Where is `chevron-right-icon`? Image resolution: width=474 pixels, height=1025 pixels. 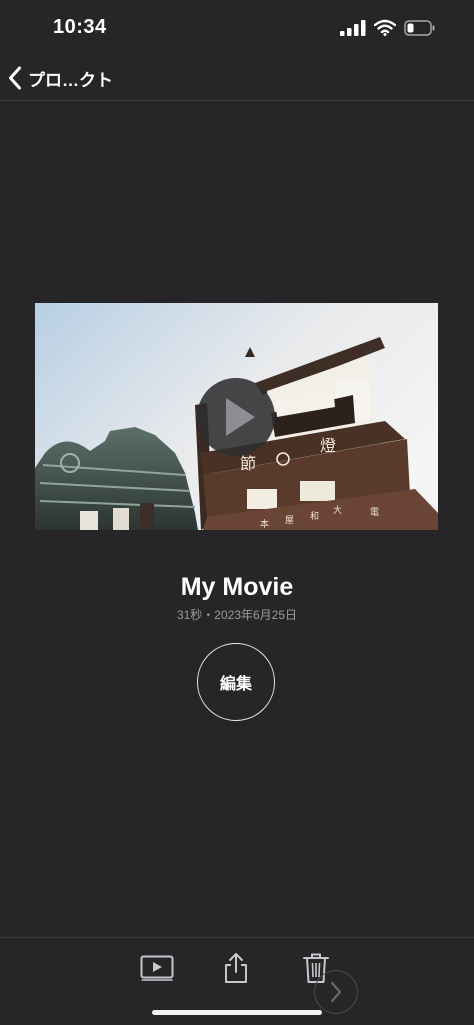 chevron-right-icon is located at coordinates (336, 992).